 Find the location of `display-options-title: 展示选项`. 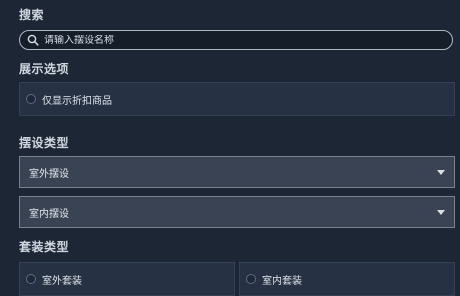

display-options-title: 展示选项 is located at coordinates (44, 69).